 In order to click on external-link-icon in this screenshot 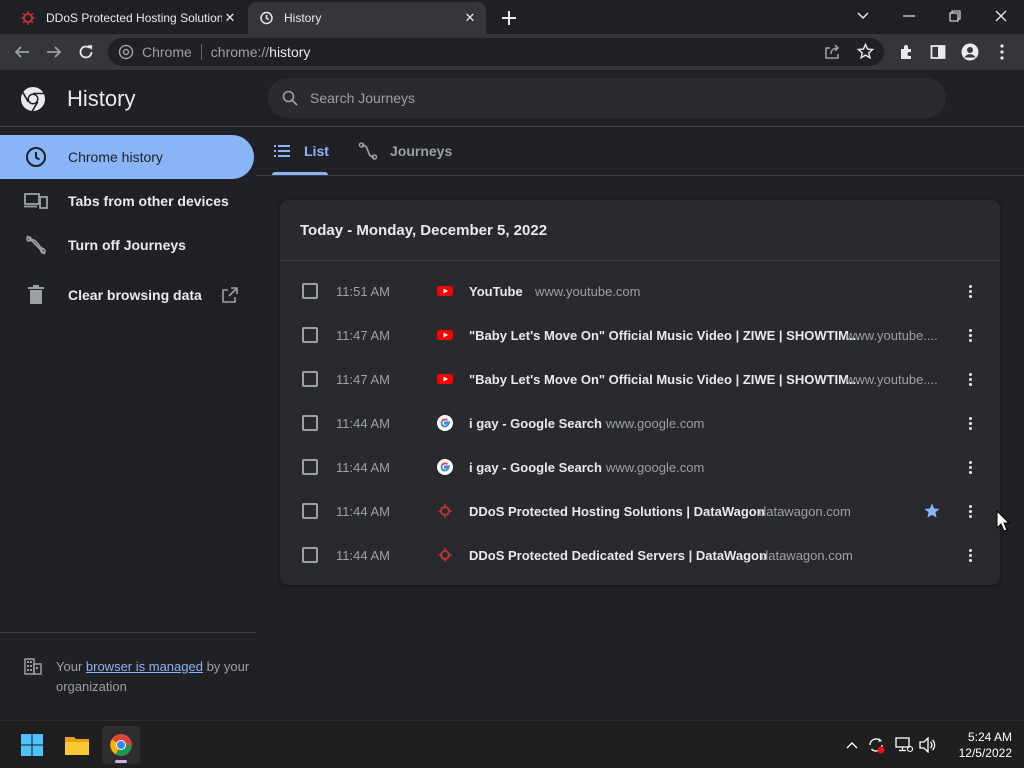, I will do `click(230, 295)`.